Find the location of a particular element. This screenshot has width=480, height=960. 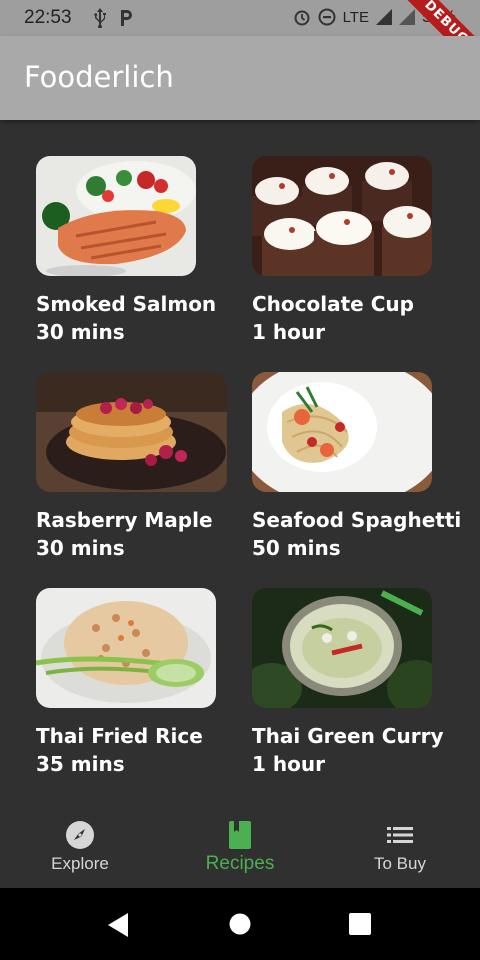

recipe-name: Thai Green Curry is located at coordinates (348, 736).